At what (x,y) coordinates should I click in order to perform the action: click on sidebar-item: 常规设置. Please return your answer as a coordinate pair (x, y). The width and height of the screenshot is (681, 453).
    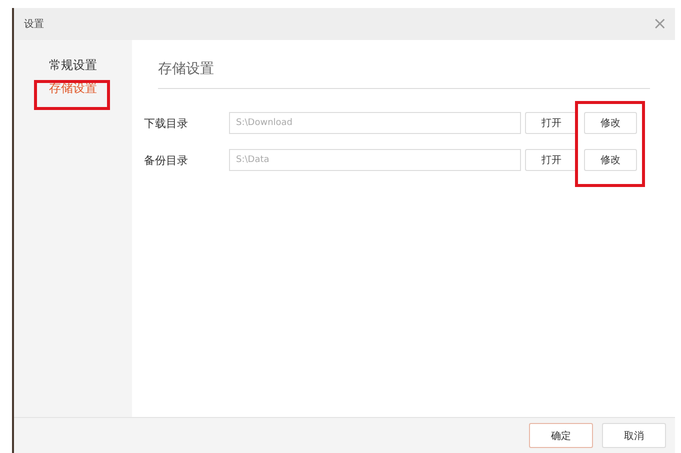
    Looking at the image, I should click on (73, 65).